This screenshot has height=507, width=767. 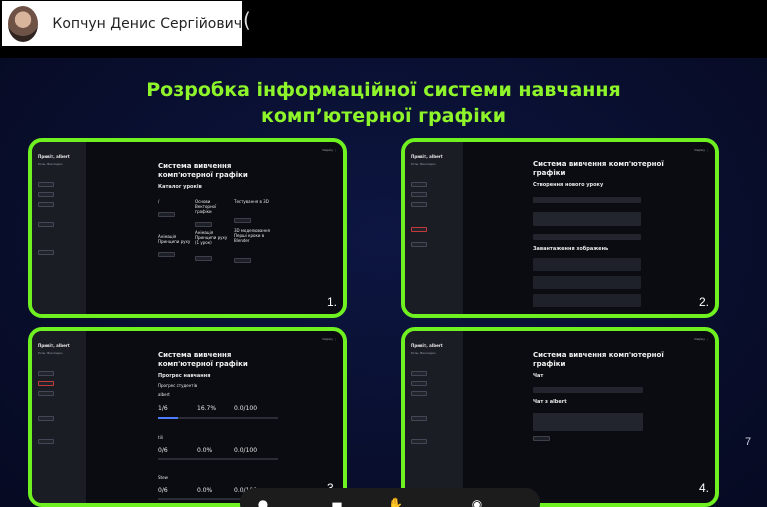 What do you see at coordinates (703, 488) in the screenshot?
I see `screenshot-number: 4.` at bounding box center [703, 488].